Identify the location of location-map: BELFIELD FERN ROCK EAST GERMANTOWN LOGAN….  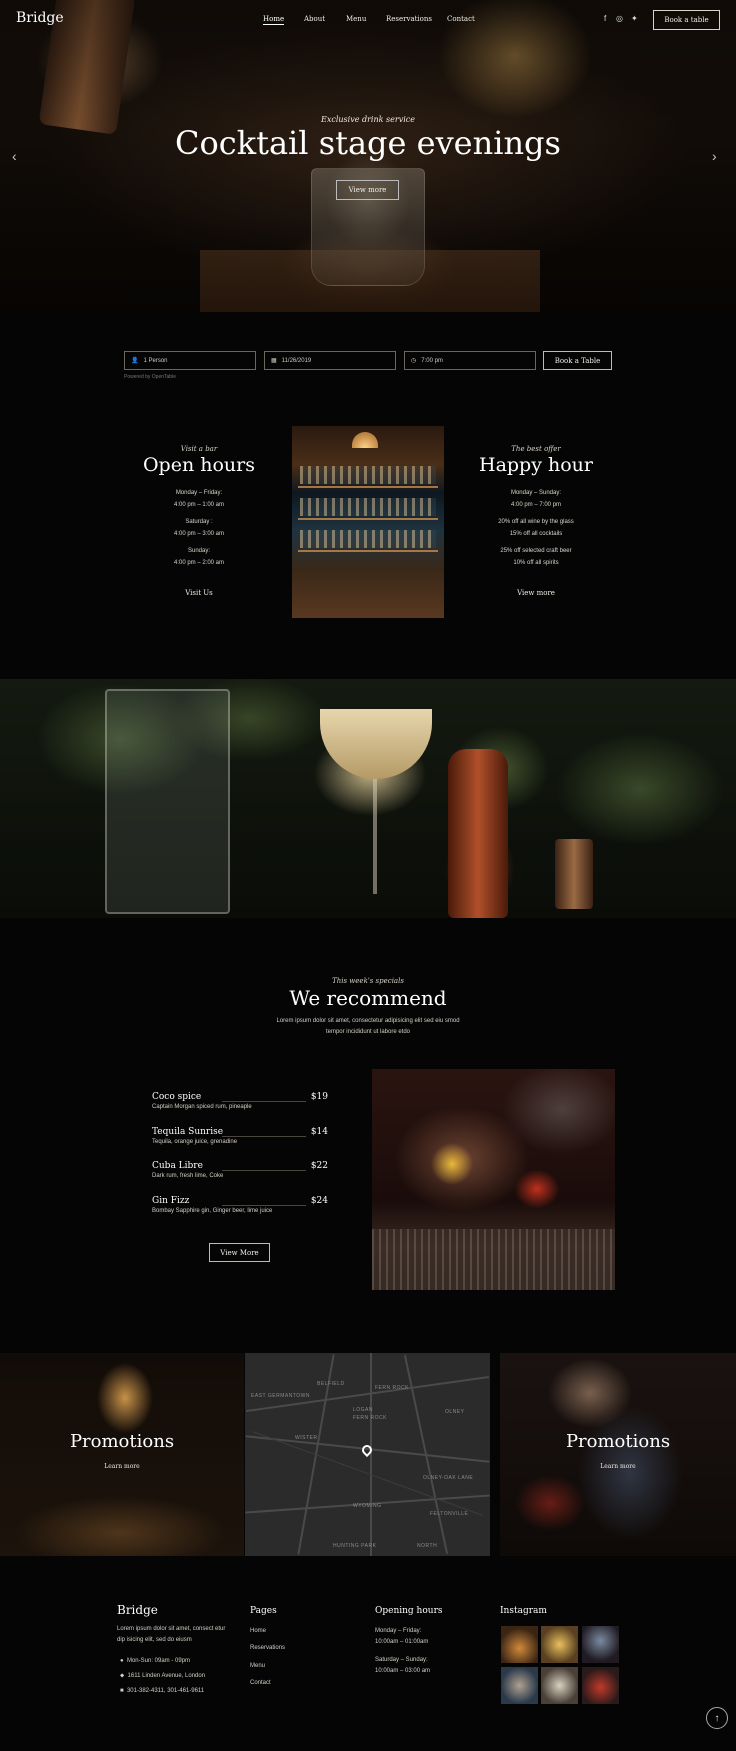
(367, 1454).